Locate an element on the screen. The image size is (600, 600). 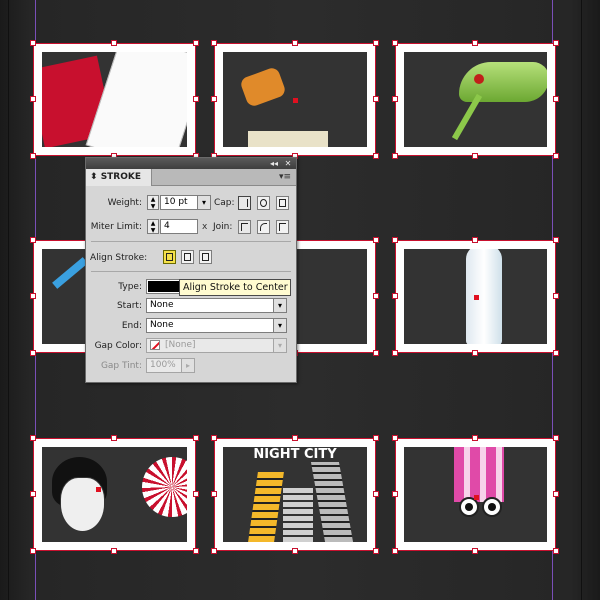
gap-tint-arrow-icon: ▸ is located at coordinates (188, 365).